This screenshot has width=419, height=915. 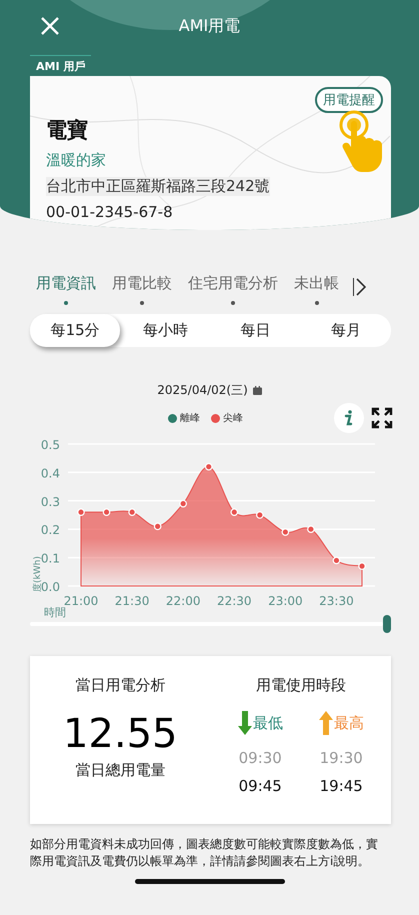 I want to click on y-tick-label: 0.5, so click(x=50, y=445).